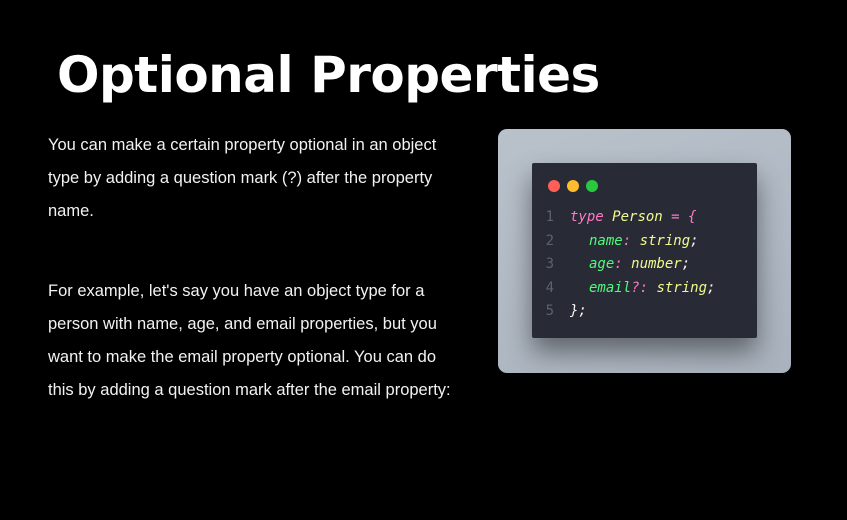 This screenshot has width=847, height=520. I want to click on line-number: 5, so click(549, 311).